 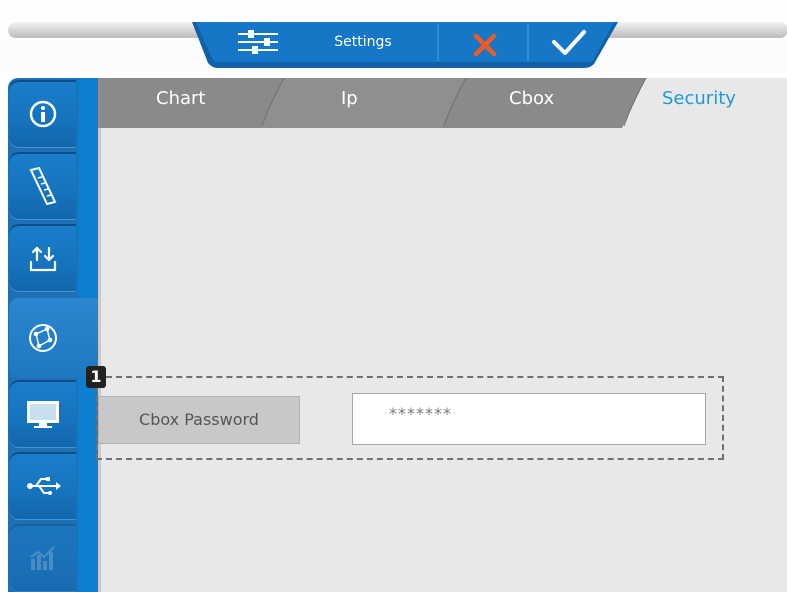 I want to click on sidebar-item-info, so click(x=42, y=114).